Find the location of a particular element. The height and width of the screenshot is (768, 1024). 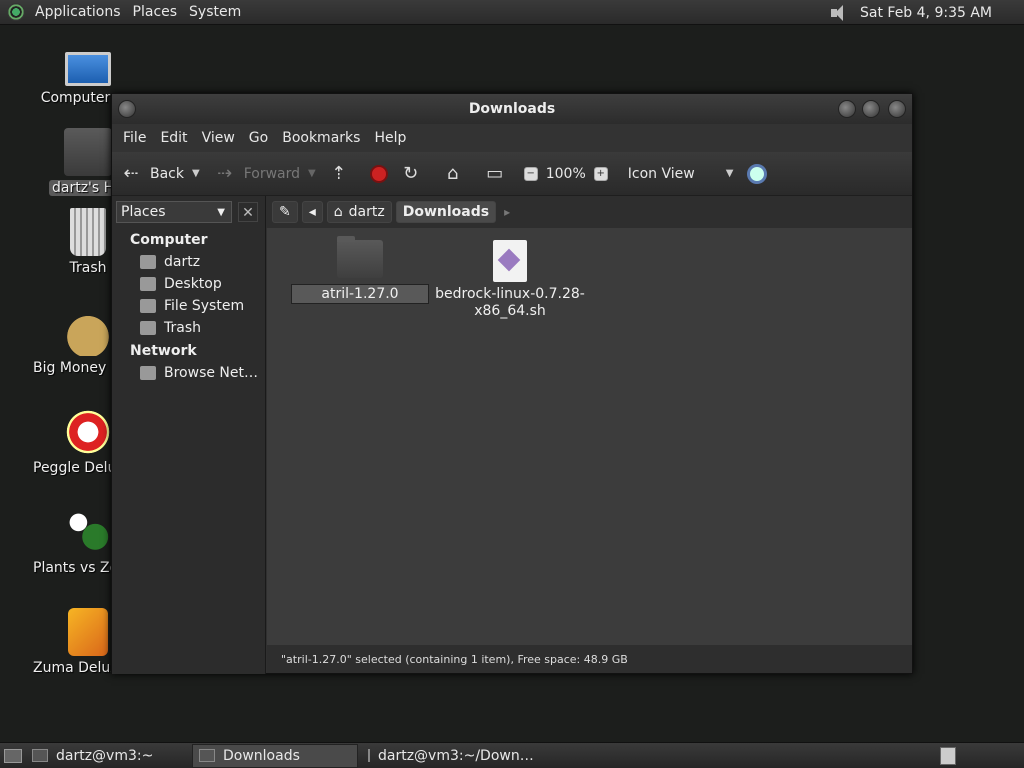

task-label: dartz@vm3:~ is located at coordinates (105, 755).